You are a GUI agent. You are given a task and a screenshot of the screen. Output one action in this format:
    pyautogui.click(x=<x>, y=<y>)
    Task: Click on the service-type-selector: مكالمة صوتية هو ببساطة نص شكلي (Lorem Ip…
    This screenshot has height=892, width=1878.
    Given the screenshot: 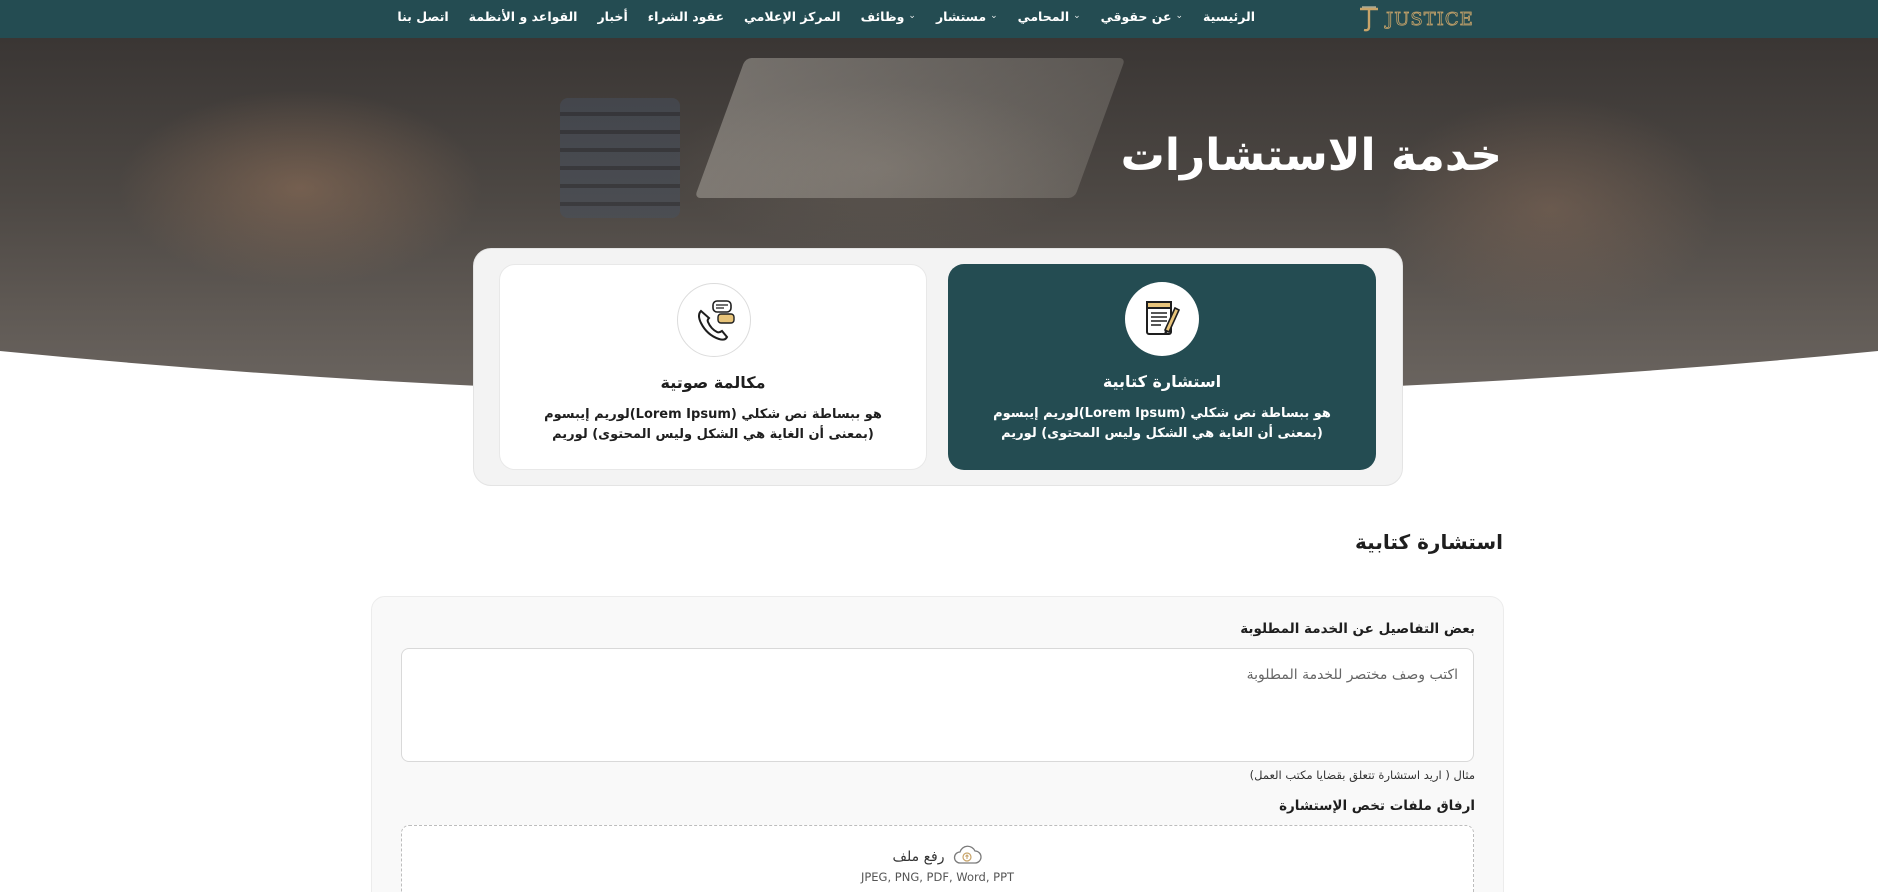 What is the action you would take?
    pyautogui.click(x=938, y=367)
    